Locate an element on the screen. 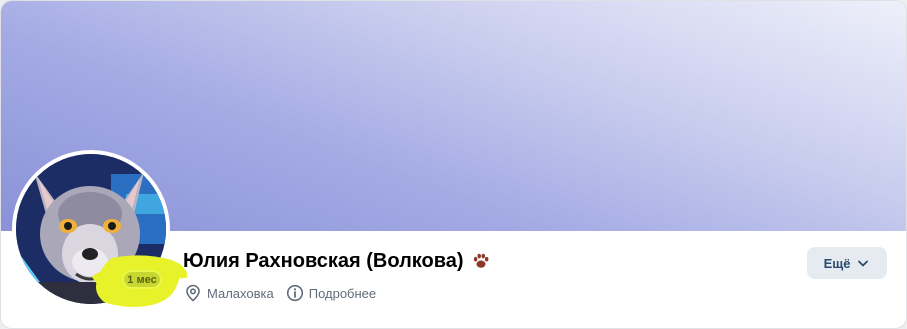  status-badge: 1 мес is located at coordinates (142, 279).